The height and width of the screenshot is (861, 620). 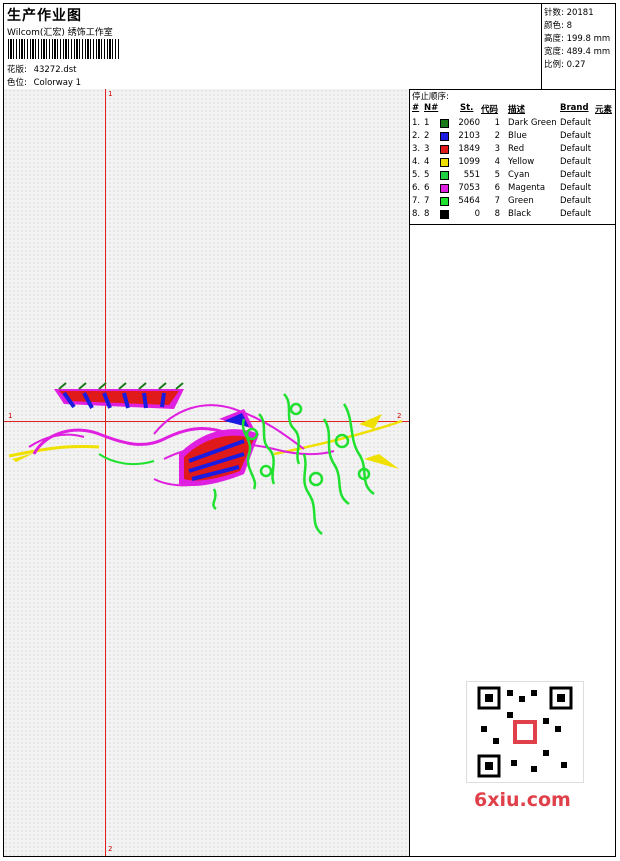 I want to click on cell-num: 7., so click(x=416, y=201).